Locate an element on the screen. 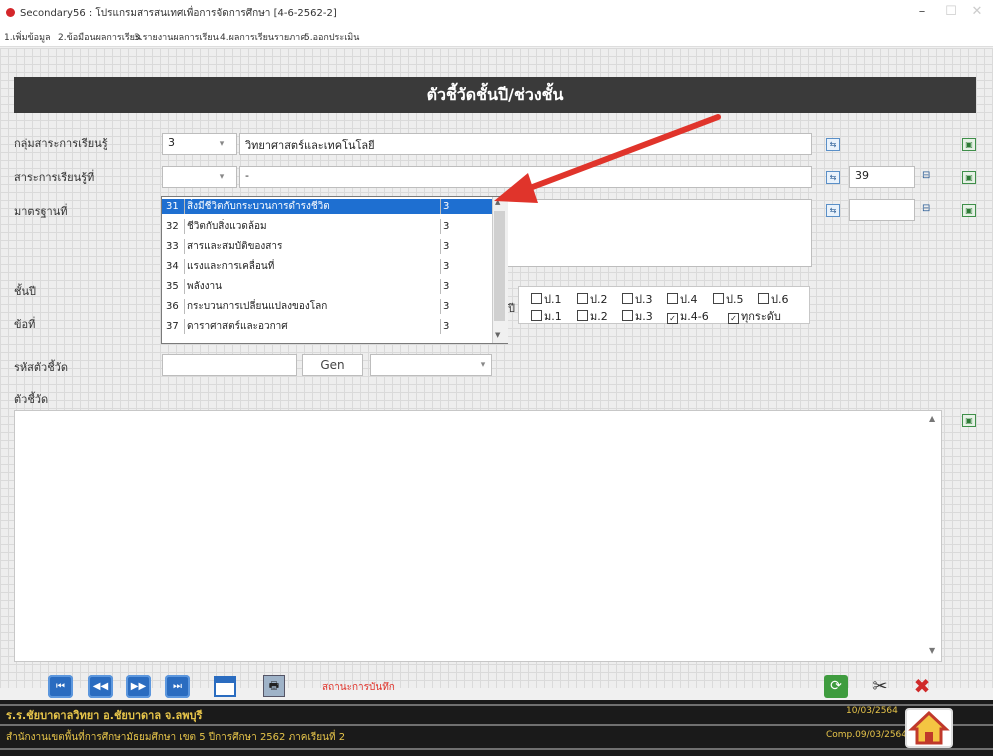 This screenshot has width=993, height=756. menu-item-add-data: 1.เพิ่มข้อมูล is located at coordinates (27, 37).